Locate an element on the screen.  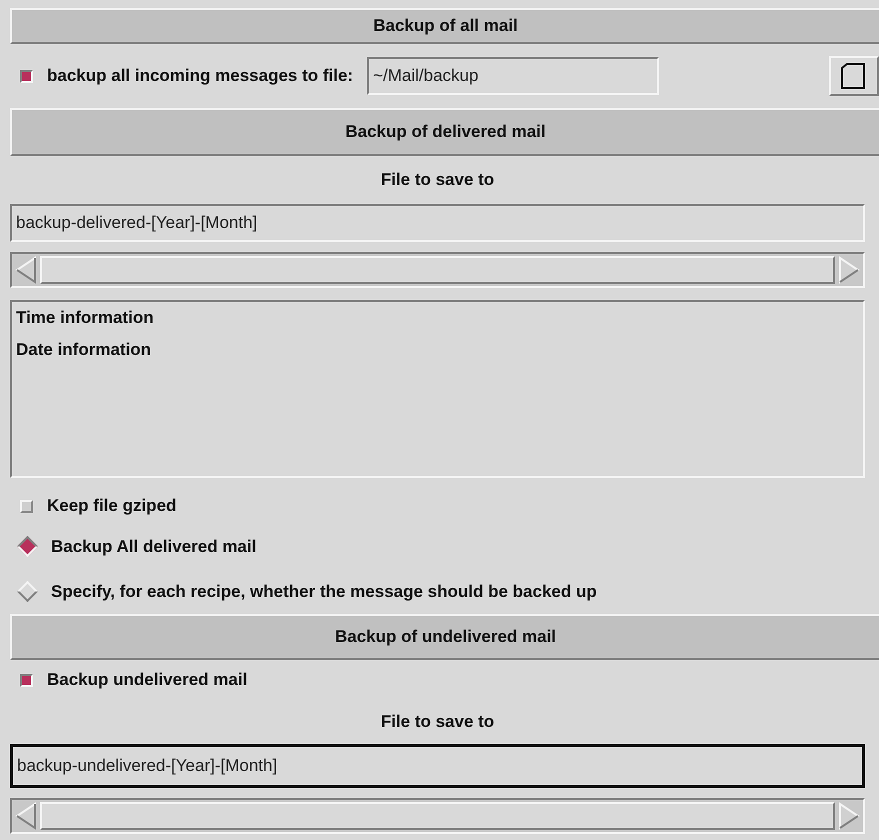
file-button is located at coordinates (854, 76).